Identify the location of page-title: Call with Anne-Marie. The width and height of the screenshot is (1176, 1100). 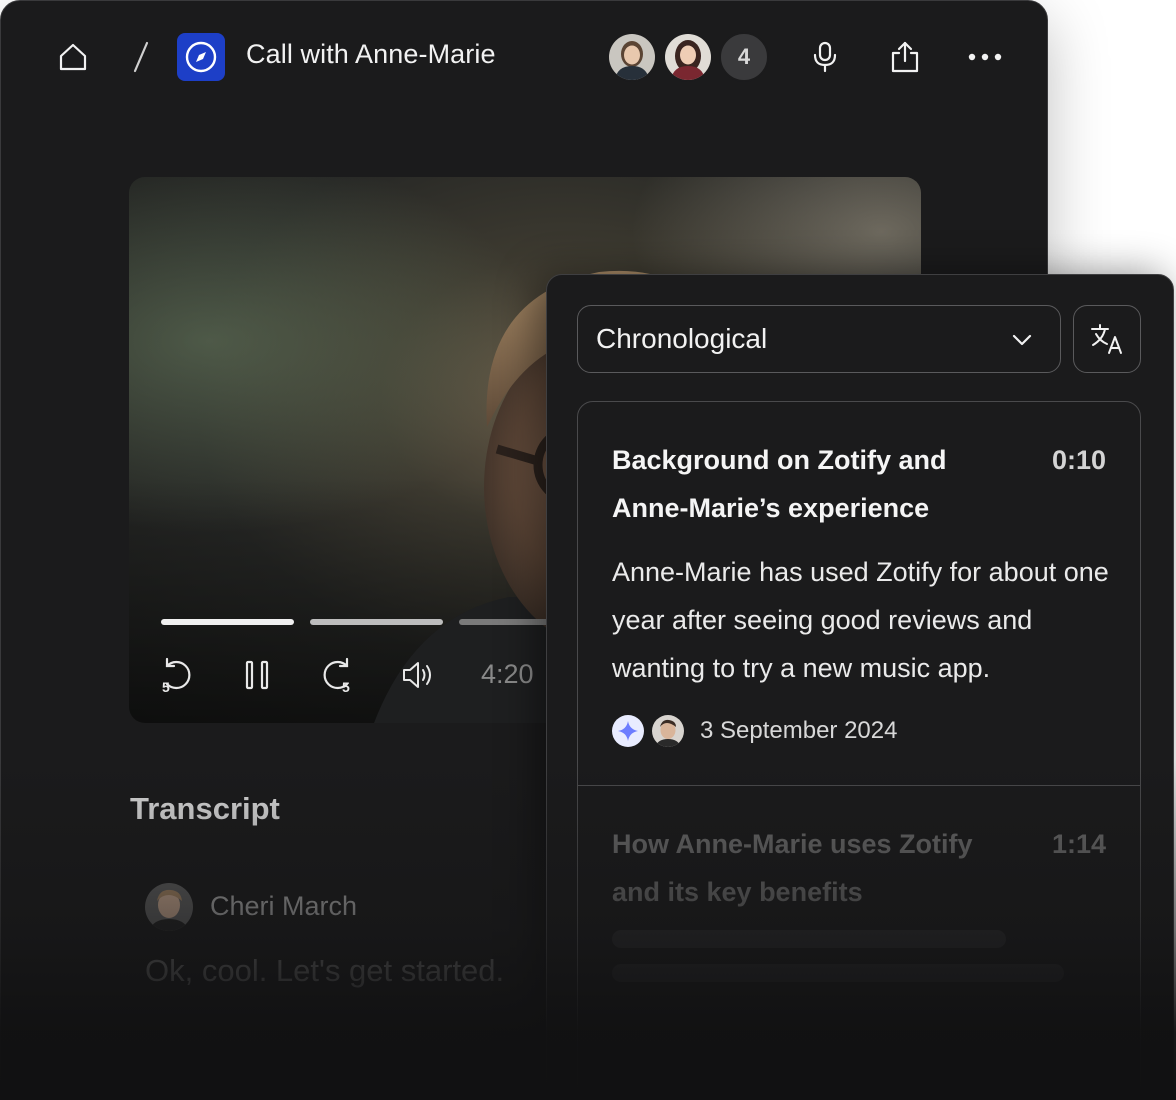
(371, 54).